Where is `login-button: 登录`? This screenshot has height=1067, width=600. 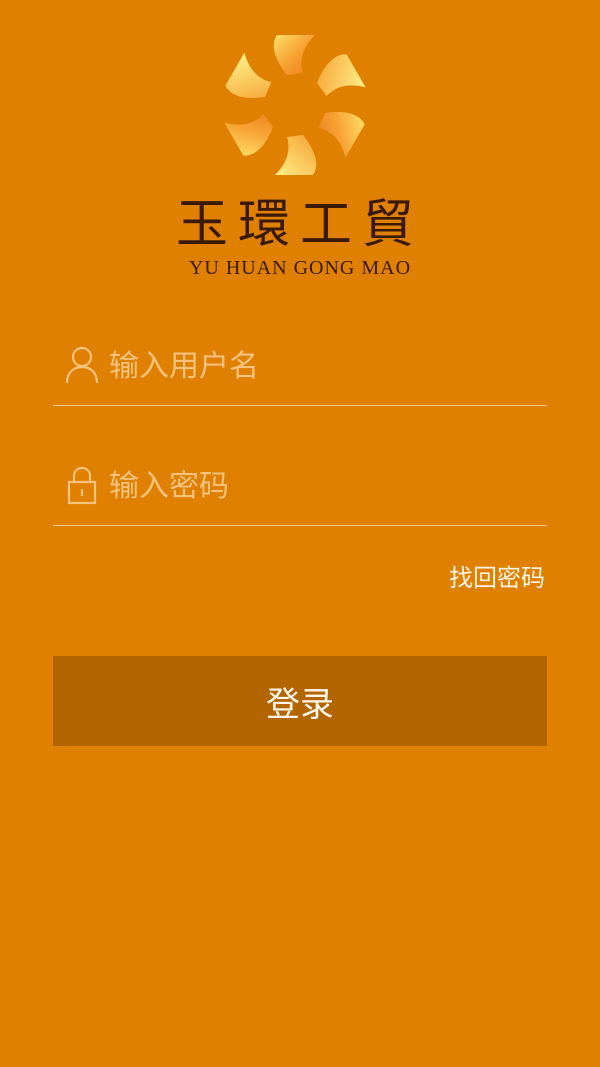 login-button: 登录 is located at coordinates (300, 701).